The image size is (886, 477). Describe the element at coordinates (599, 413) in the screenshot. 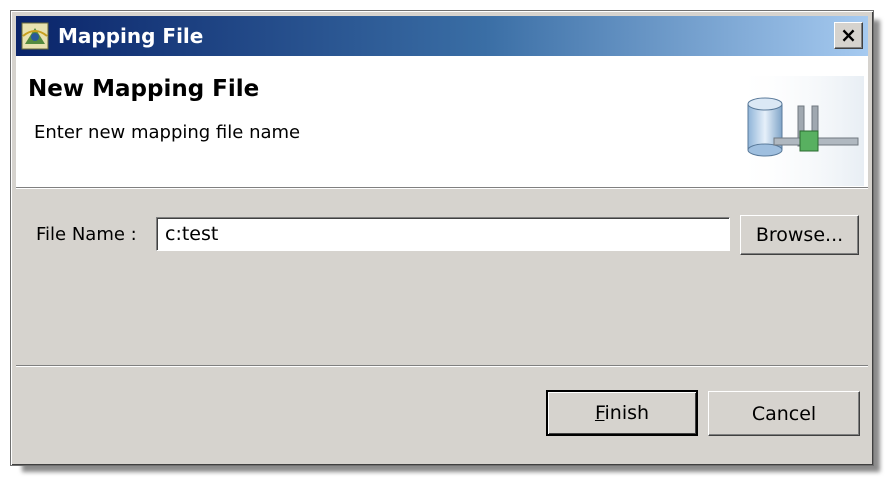

I see `finish-mnemonic: F` at that location.